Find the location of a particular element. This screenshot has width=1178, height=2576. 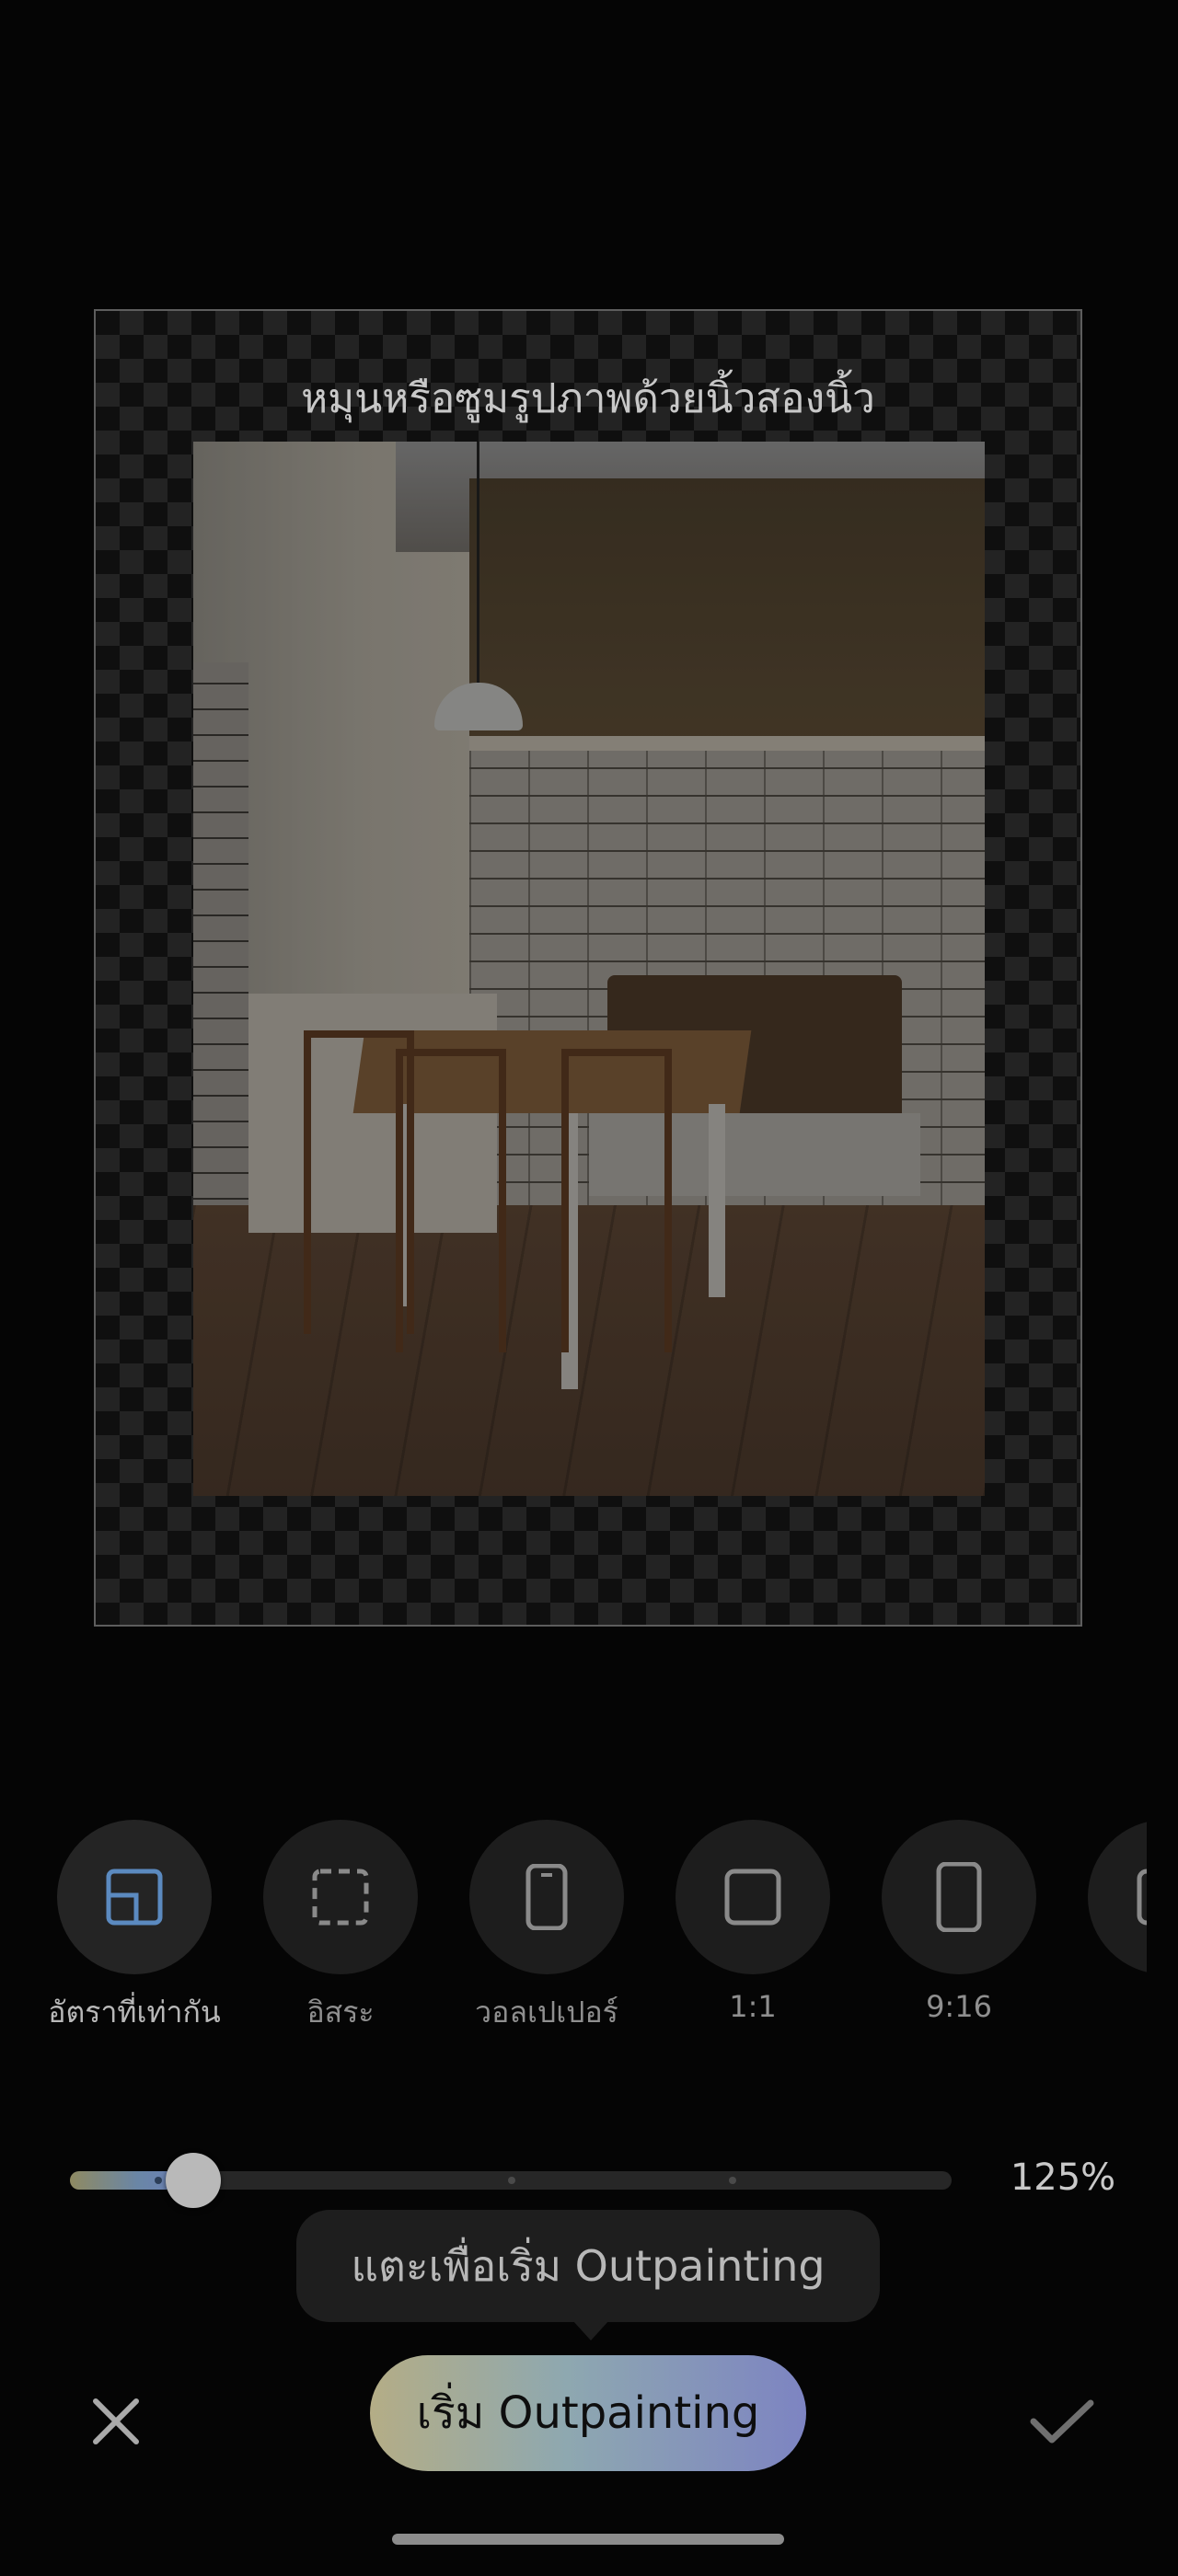

ratio-option-wallpaper: วอลเปเปอร์ is located at coordinates (547, 1928).